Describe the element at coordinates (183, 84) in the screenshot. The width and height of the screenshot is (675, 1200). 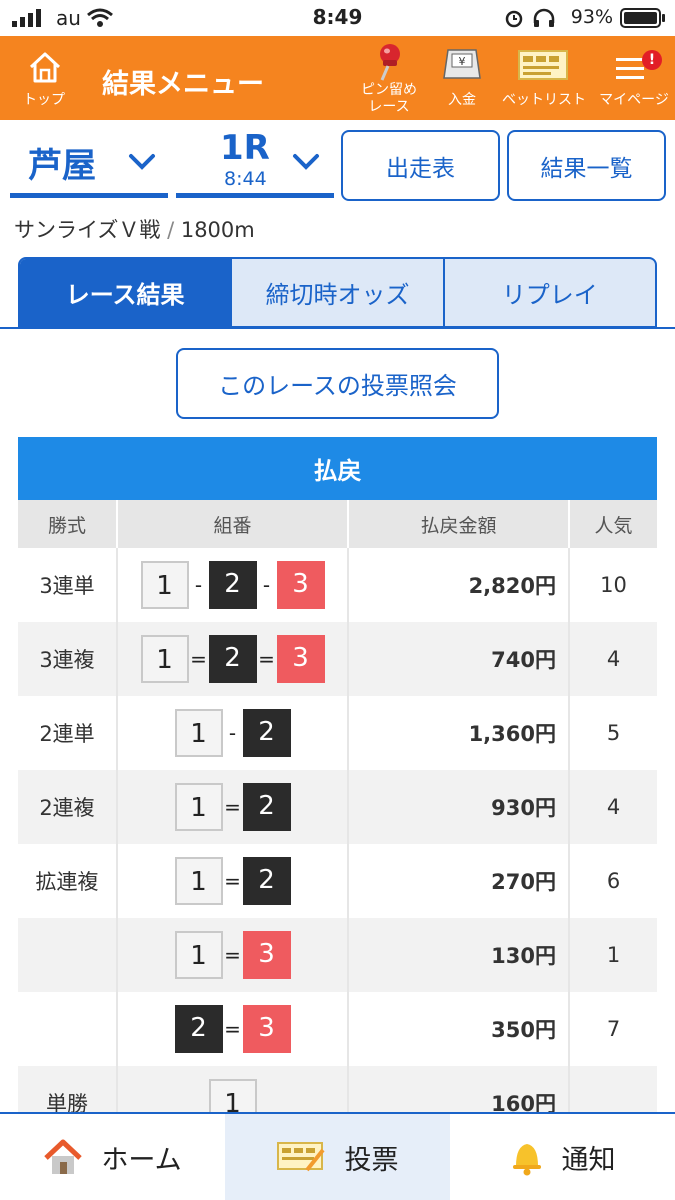
I see `page-title: 結果メニュー` at that location.